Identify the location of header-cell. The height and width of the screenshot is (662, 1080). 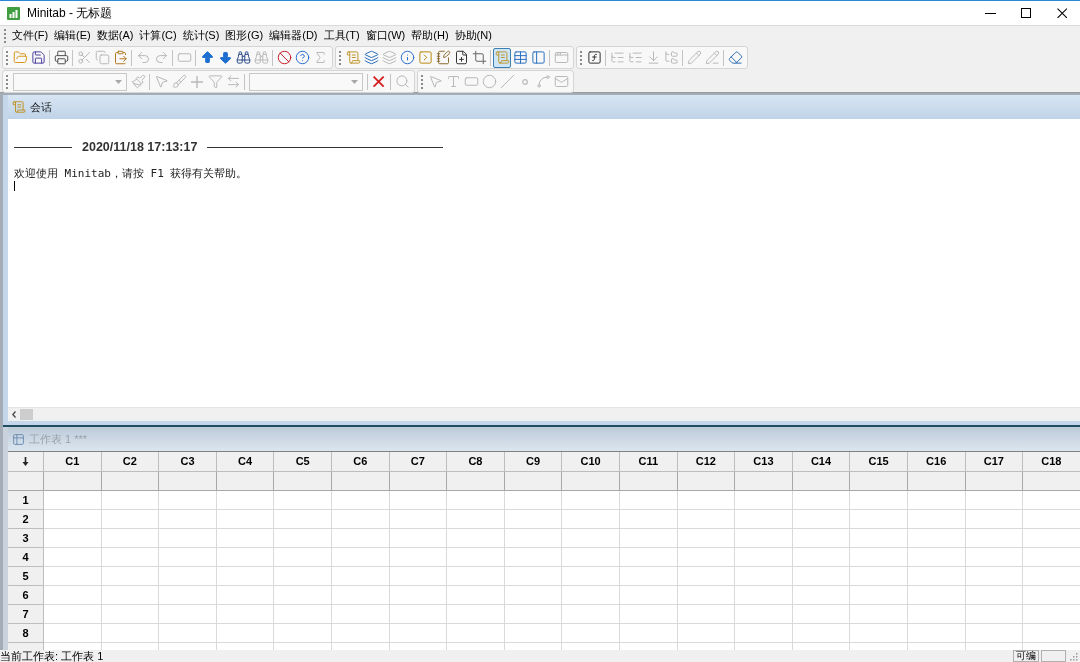
(26, 462).